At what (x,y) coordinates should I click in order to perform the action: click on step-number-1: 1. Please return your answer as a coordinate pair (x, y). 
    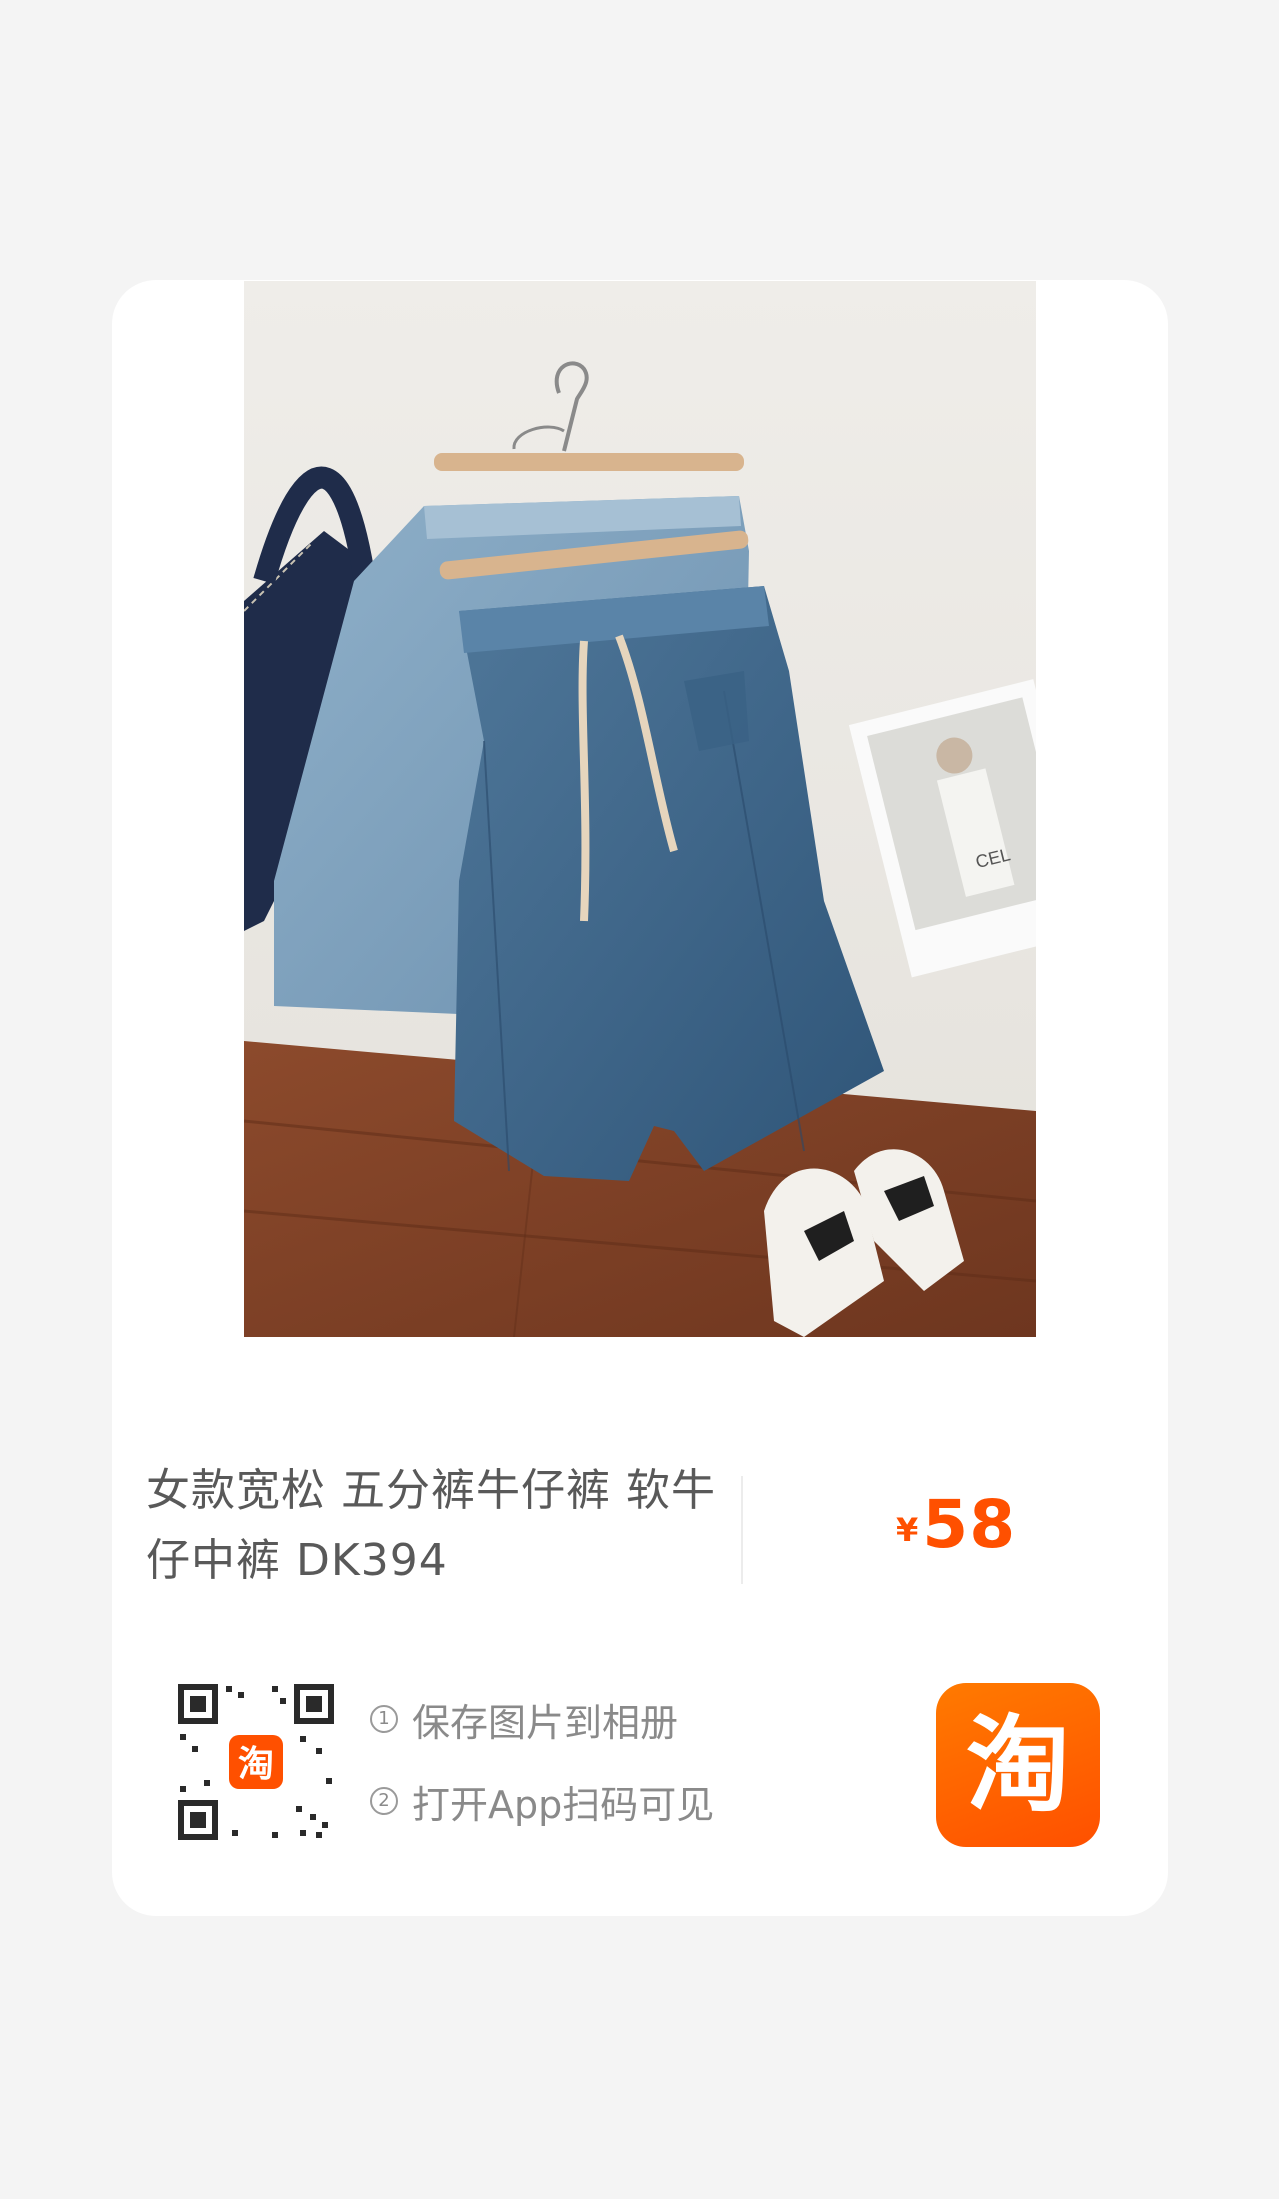
    Looking at the image, I should click on (384, 1719).